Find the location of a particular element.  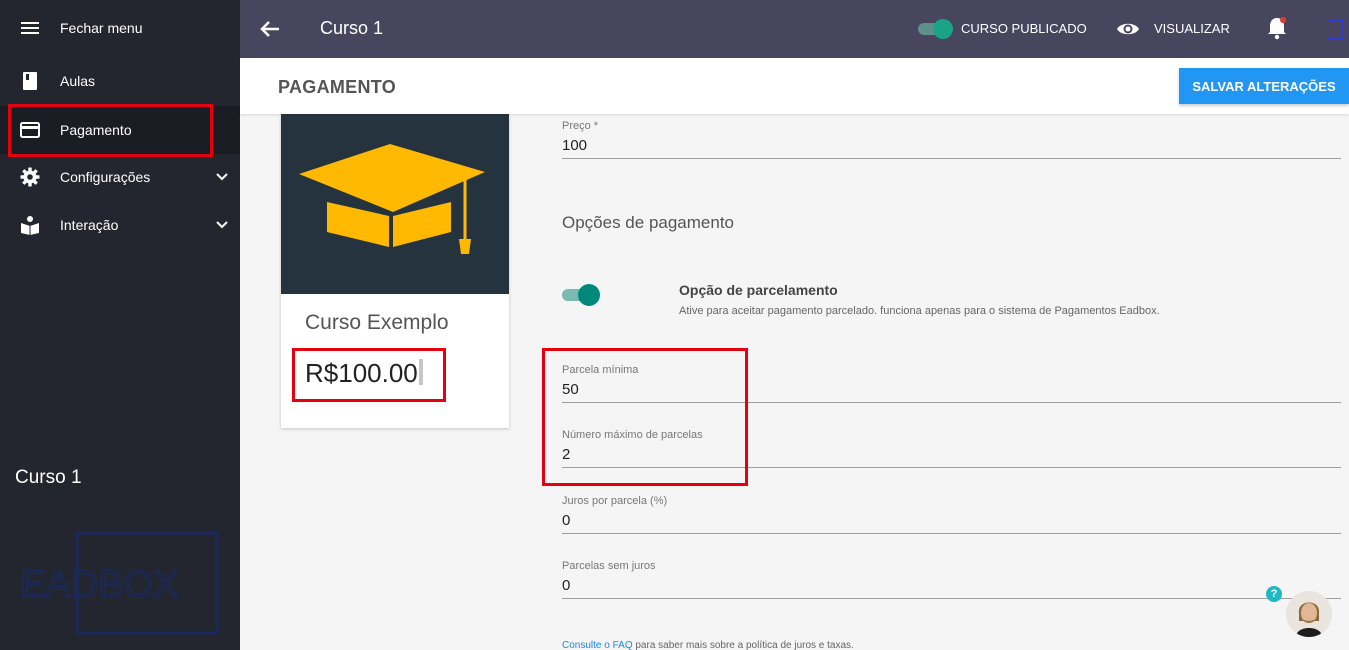

min-installment-field: Parcela mínima is located at coordinates (951, 386).